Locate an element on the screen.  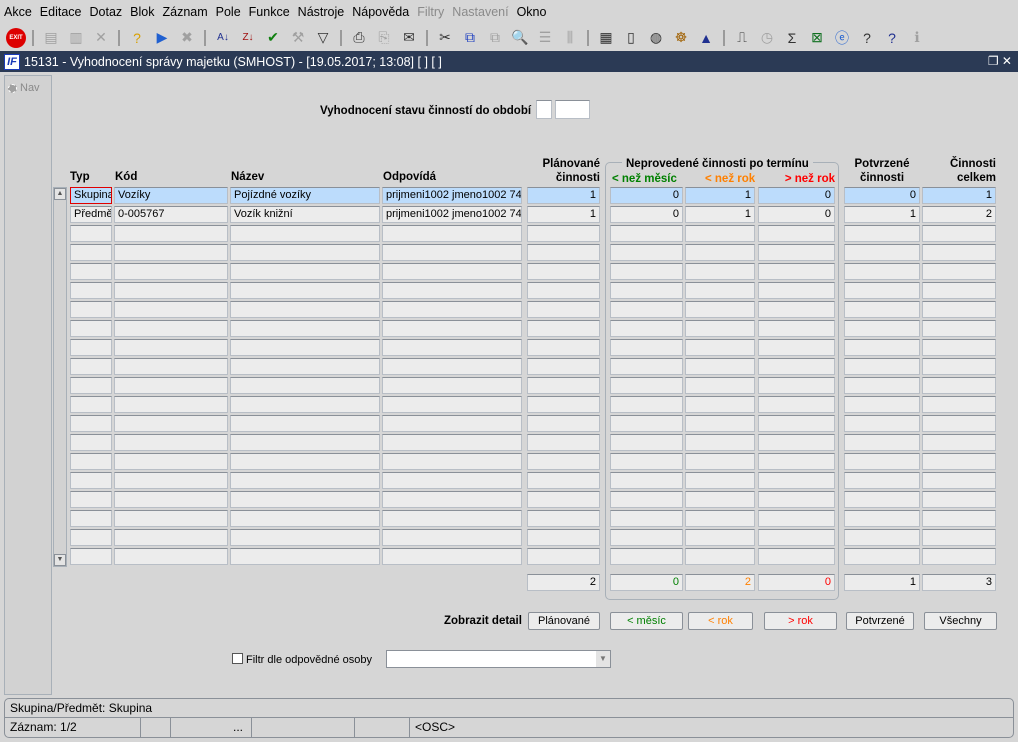
cell-nazev: Vozík knižní is located at coordinates (305, 214).